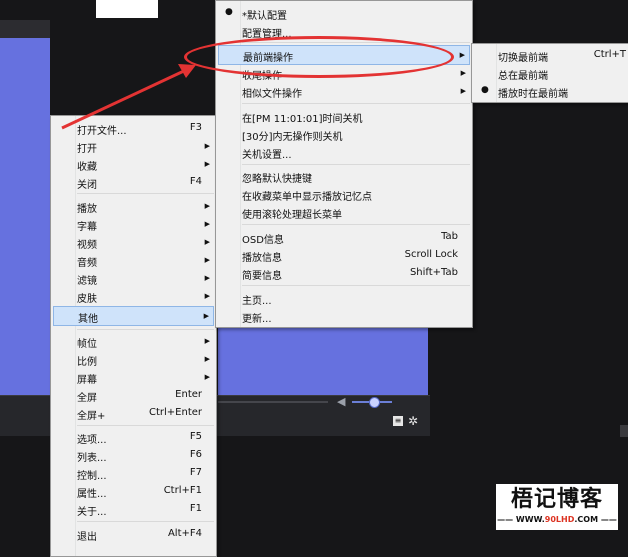 This screenshot has width=628, height=557. I want to click on annotation-ellipse, so click(319, 57).